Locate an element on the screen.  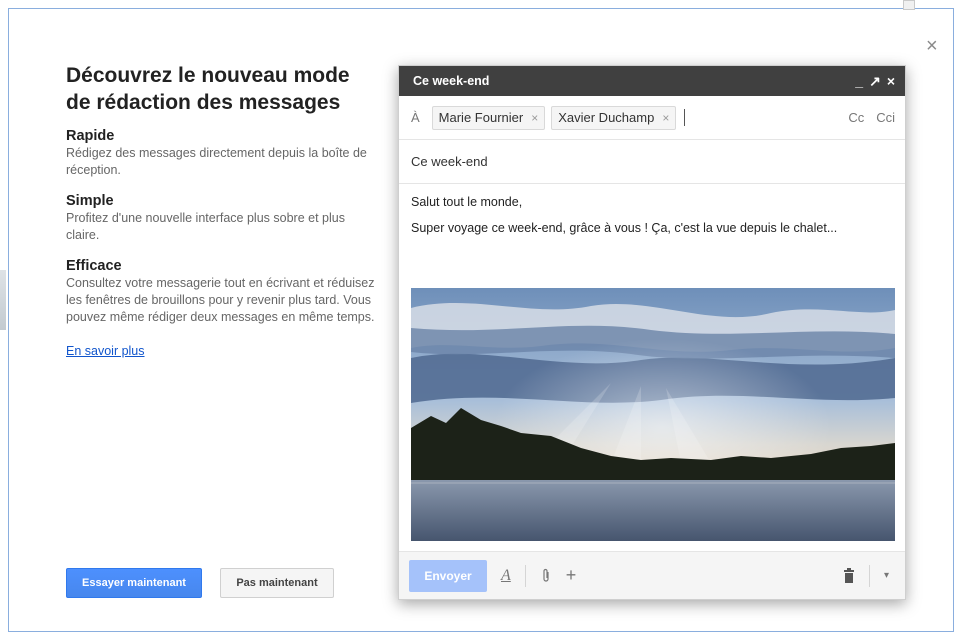
text-cursor is located at coordinates (685, 117).